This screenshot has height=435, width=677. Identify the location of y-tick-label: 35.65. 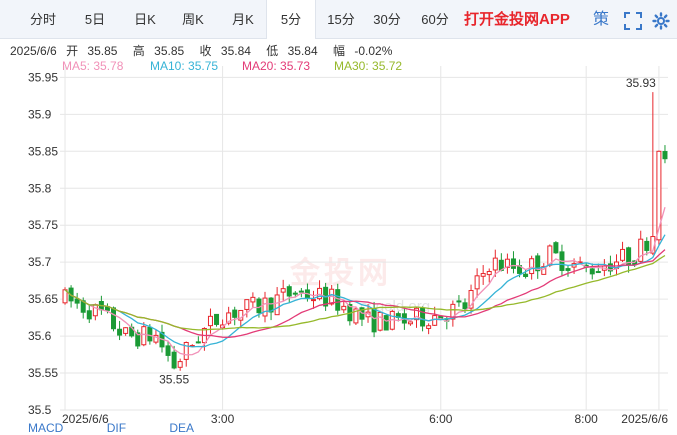
(43, 299).